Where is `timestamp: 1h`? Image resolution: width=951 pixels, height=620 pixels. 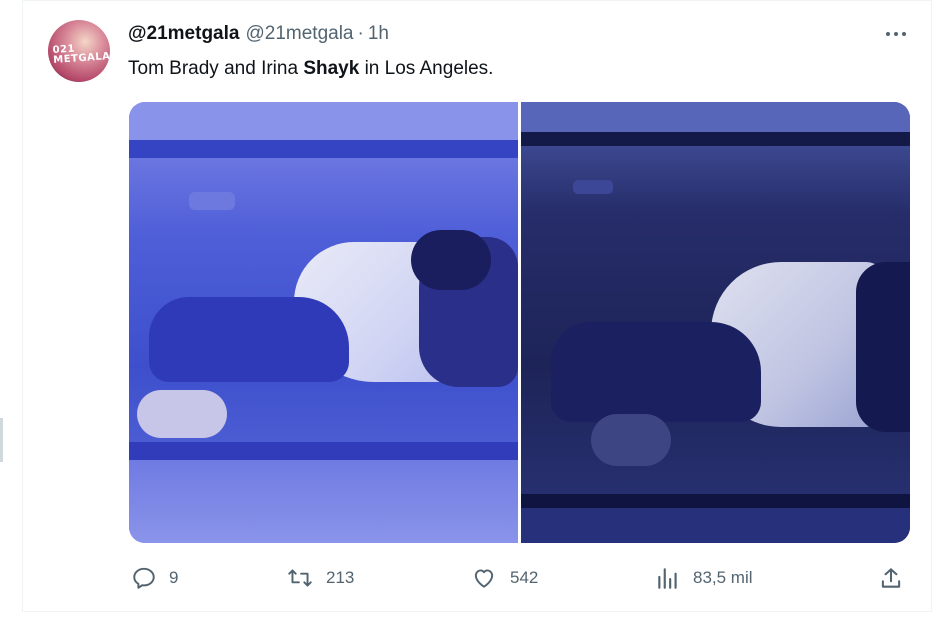
timestamp: 1h is located at coordinates (378, 34).